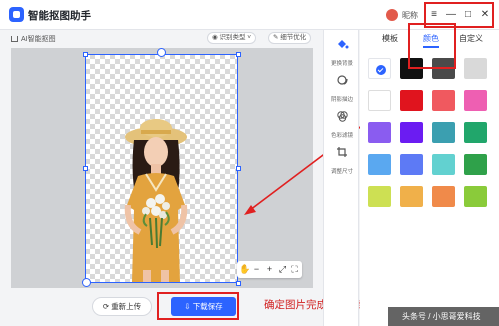  Describe the element at coordinates (86, 282) in the screenshot. I see `rotate-corner-handle` at that location.